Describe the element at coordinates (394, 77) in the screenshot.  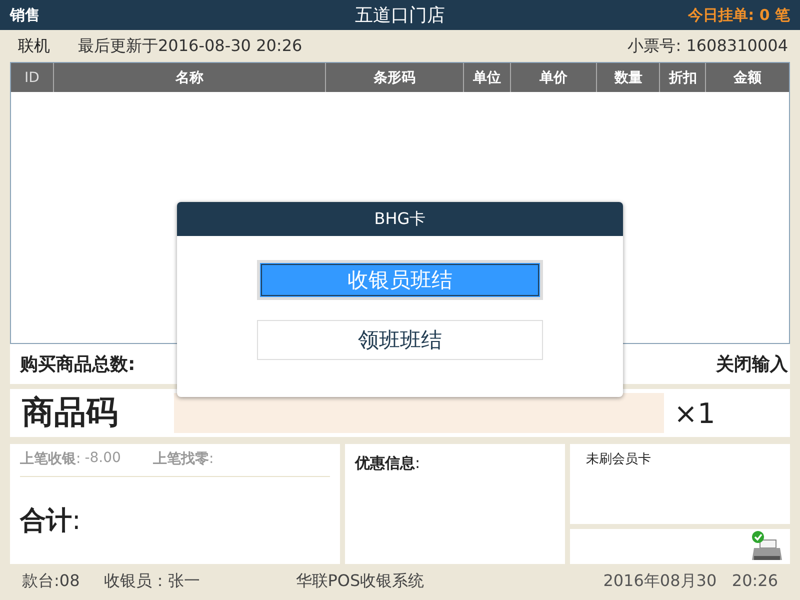
I see `column-header: 条形码` at that location.